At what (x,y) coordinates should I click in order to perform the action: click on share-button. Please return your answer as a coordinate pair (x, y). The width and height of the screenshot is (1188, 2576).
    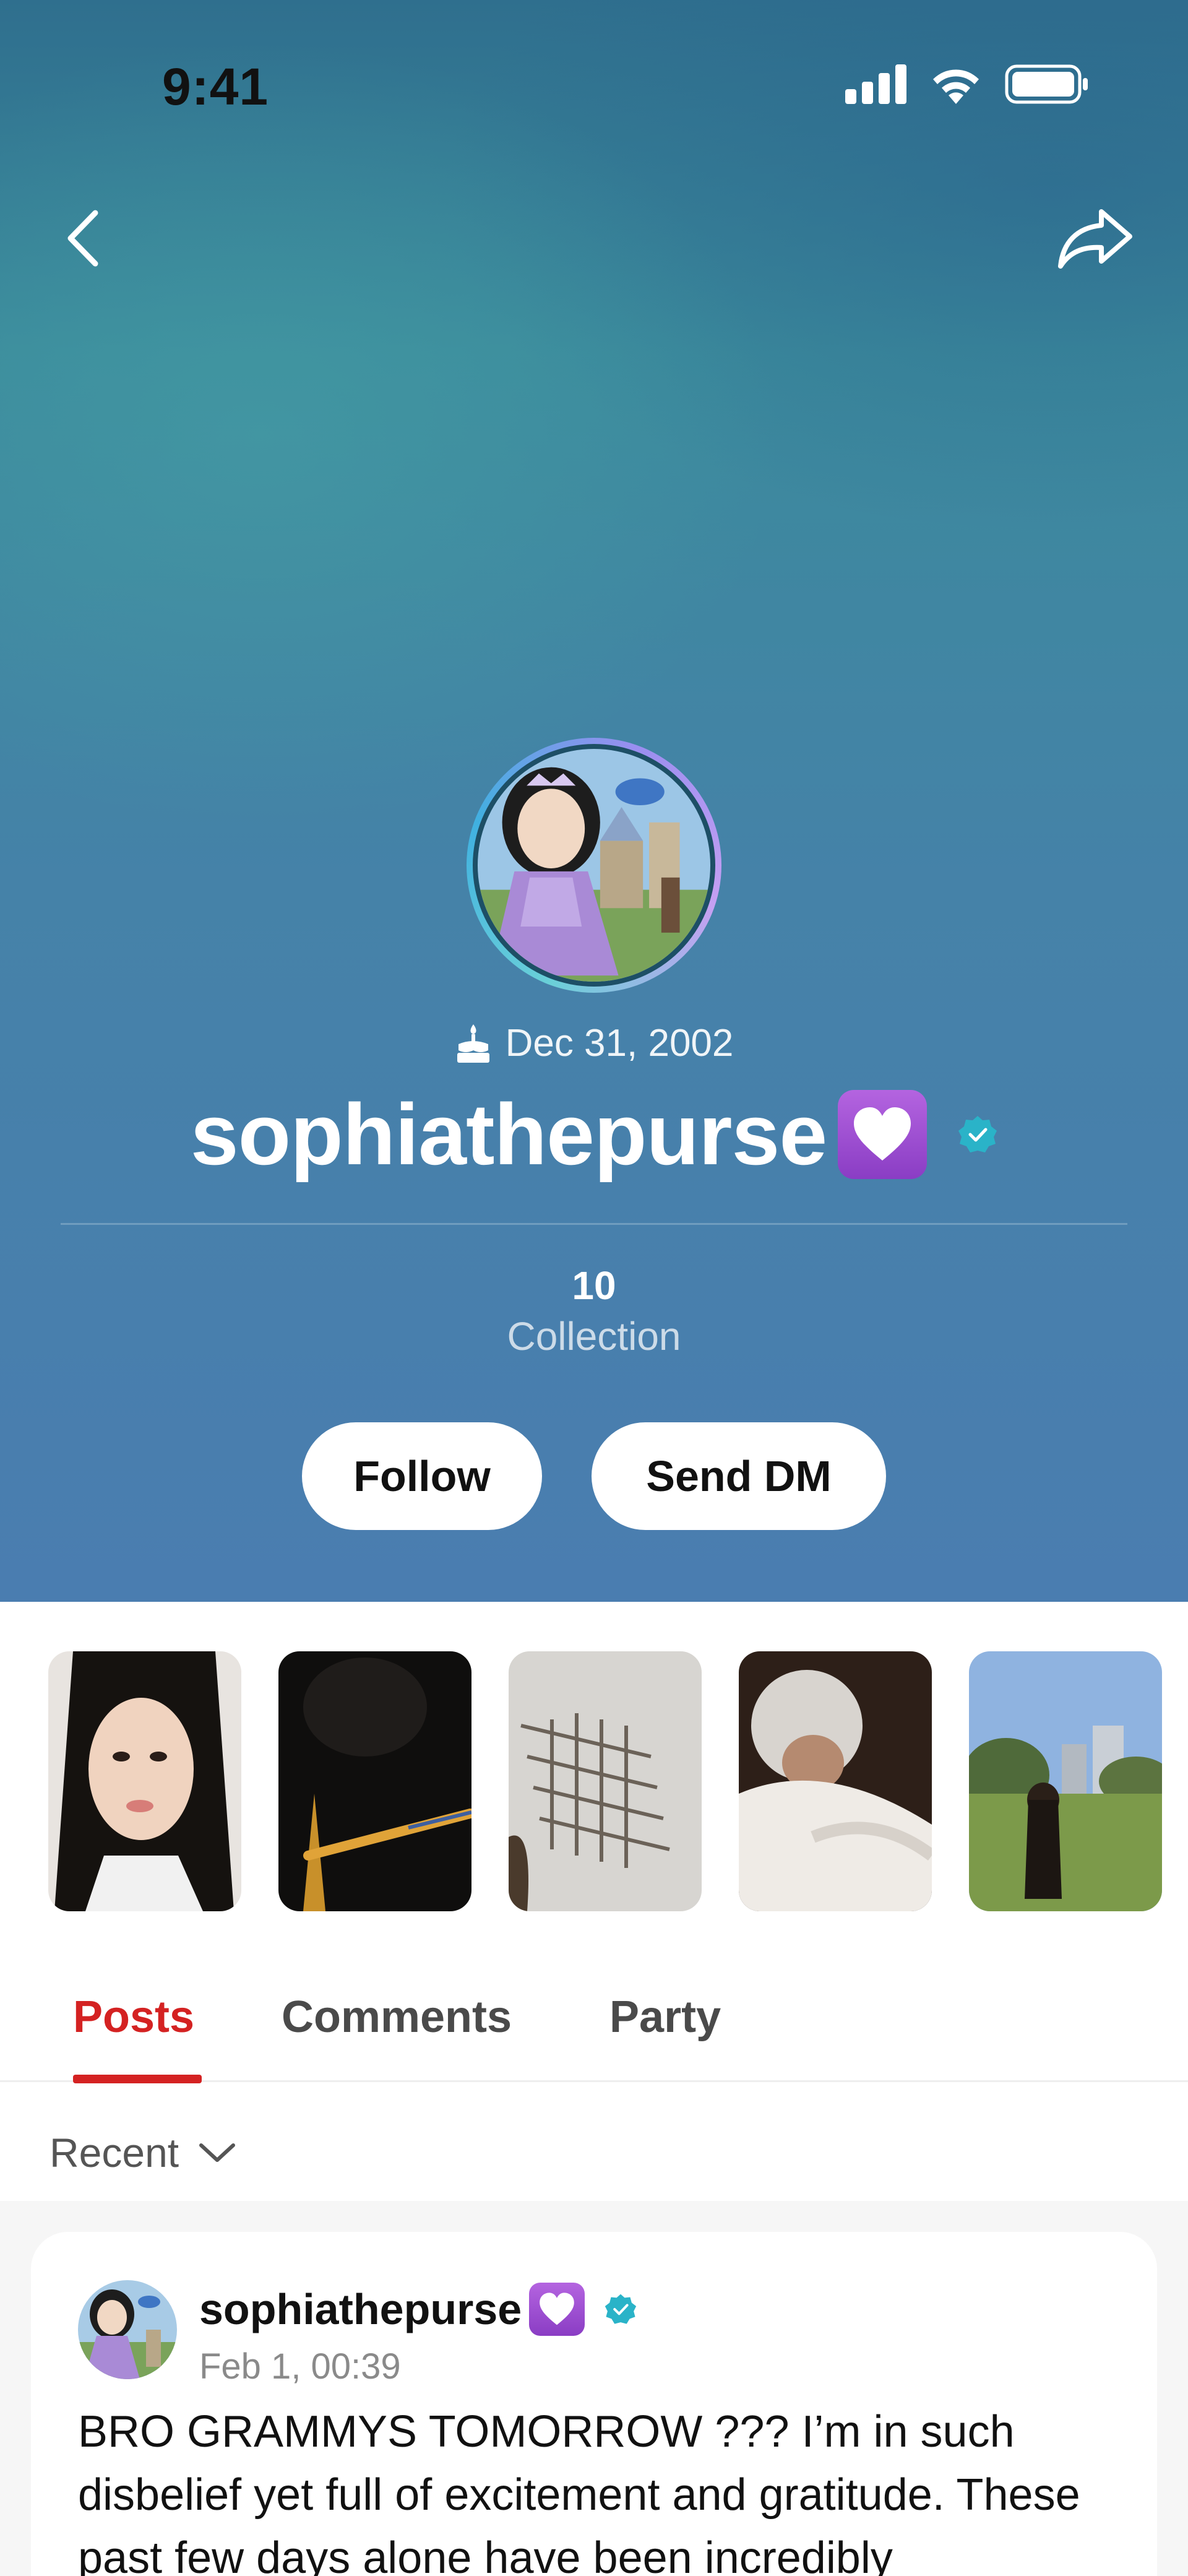
    Looking at the image, I should click on (1096, 238).